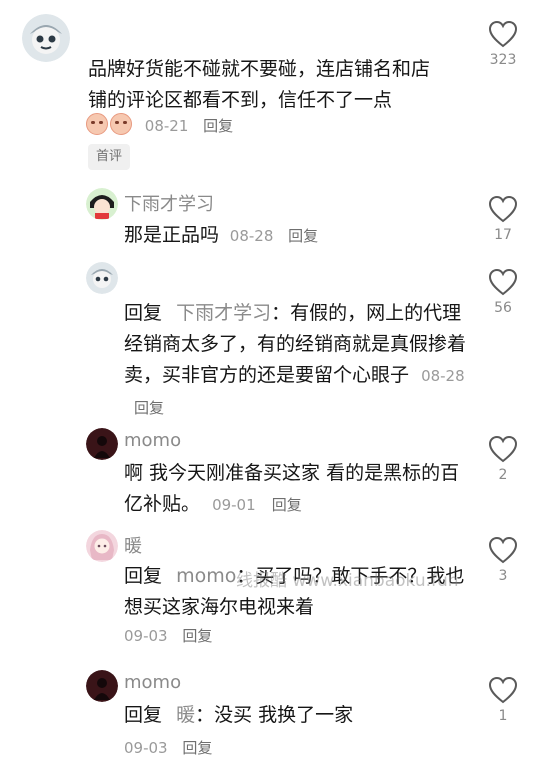 This screenshot has height=774, width=540. I want to click on like-button: 56, so click(503, 292).